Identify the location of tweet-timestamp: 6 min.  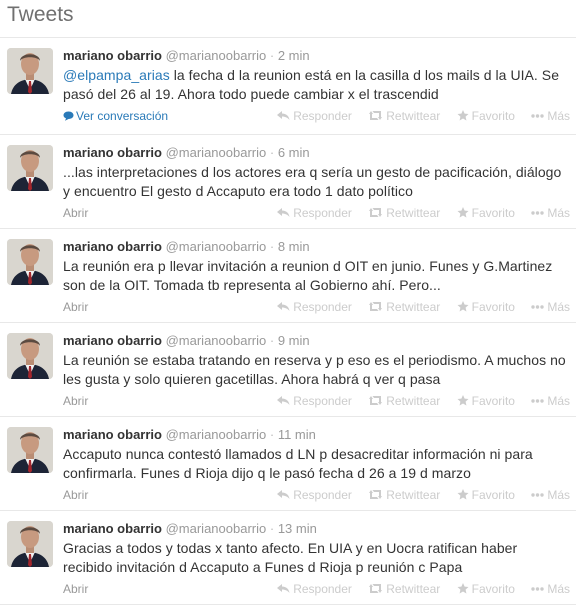
(294, 152).